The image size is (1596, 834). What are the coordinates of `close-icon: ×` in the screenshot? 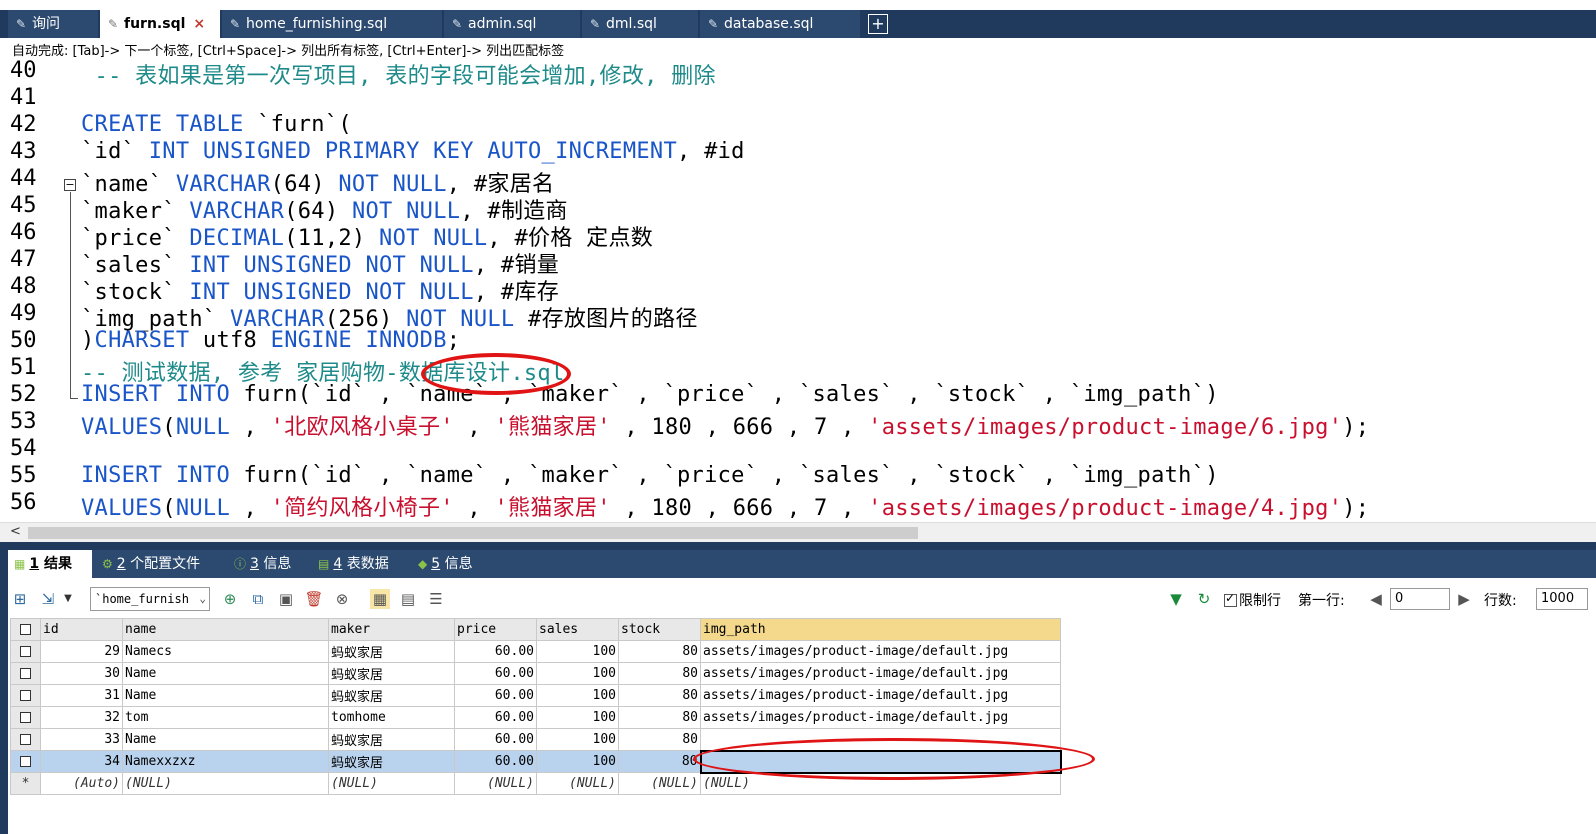 It's located at (199, 24).